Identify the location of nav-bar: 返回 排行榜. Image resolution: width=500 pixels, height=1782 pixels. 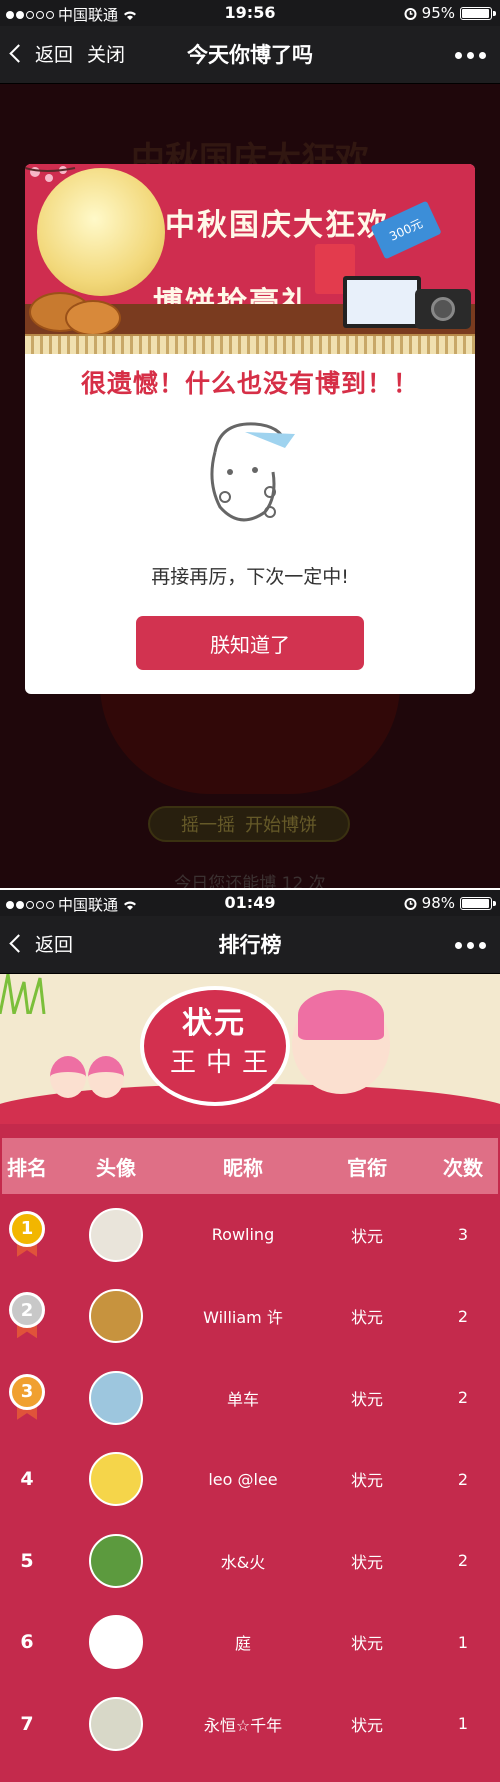
(250, 945).